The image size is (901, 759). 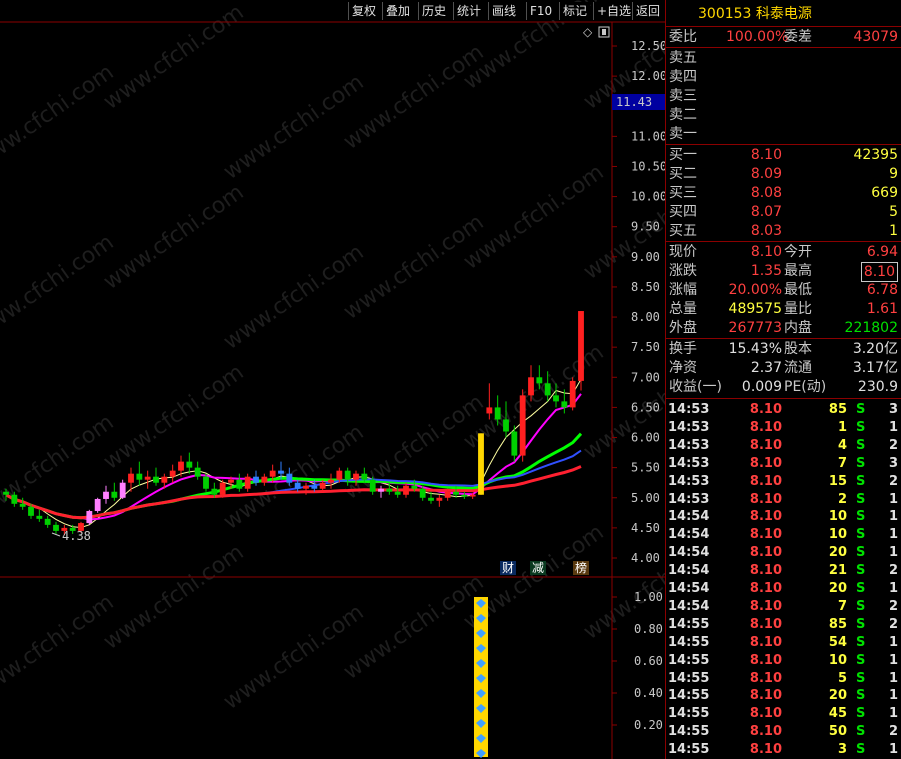 What do you see at coordinates (893, 714) in the screenshot?
I see `tick-count: 1` at bounding box center [893, 714].